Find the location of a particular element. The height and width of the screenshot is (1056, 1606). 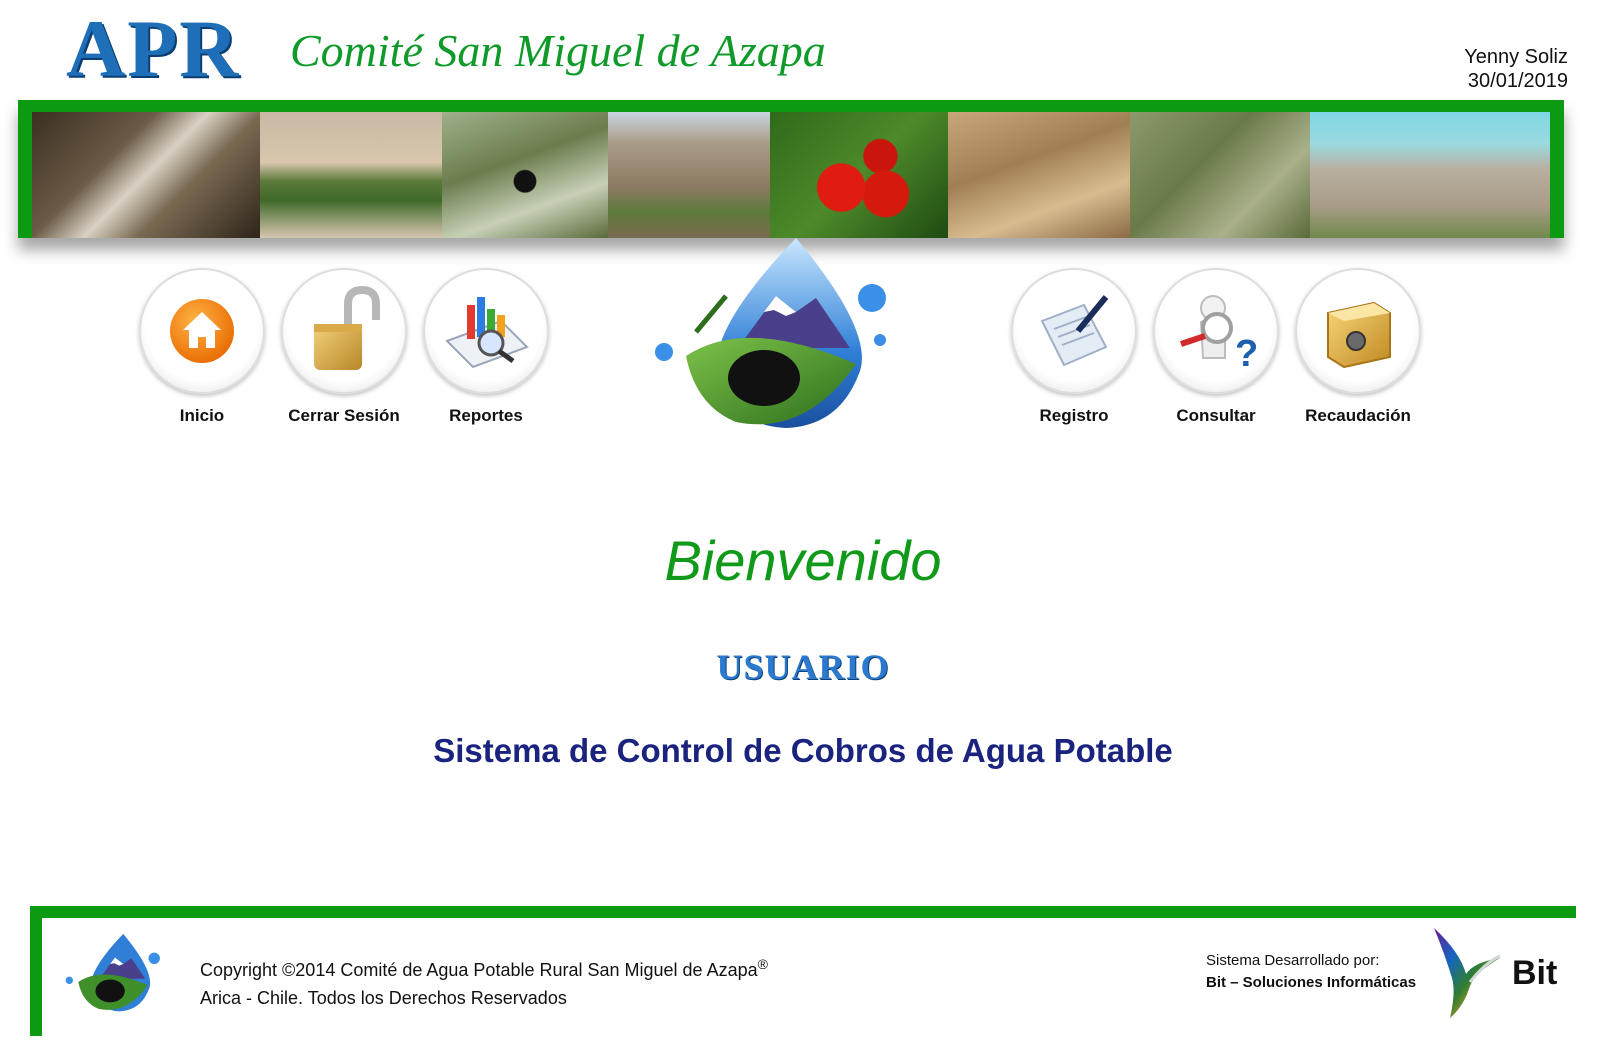

nav-cerrar-sesion-button: Cerrar Sesión is located at coordinates (344, 347).